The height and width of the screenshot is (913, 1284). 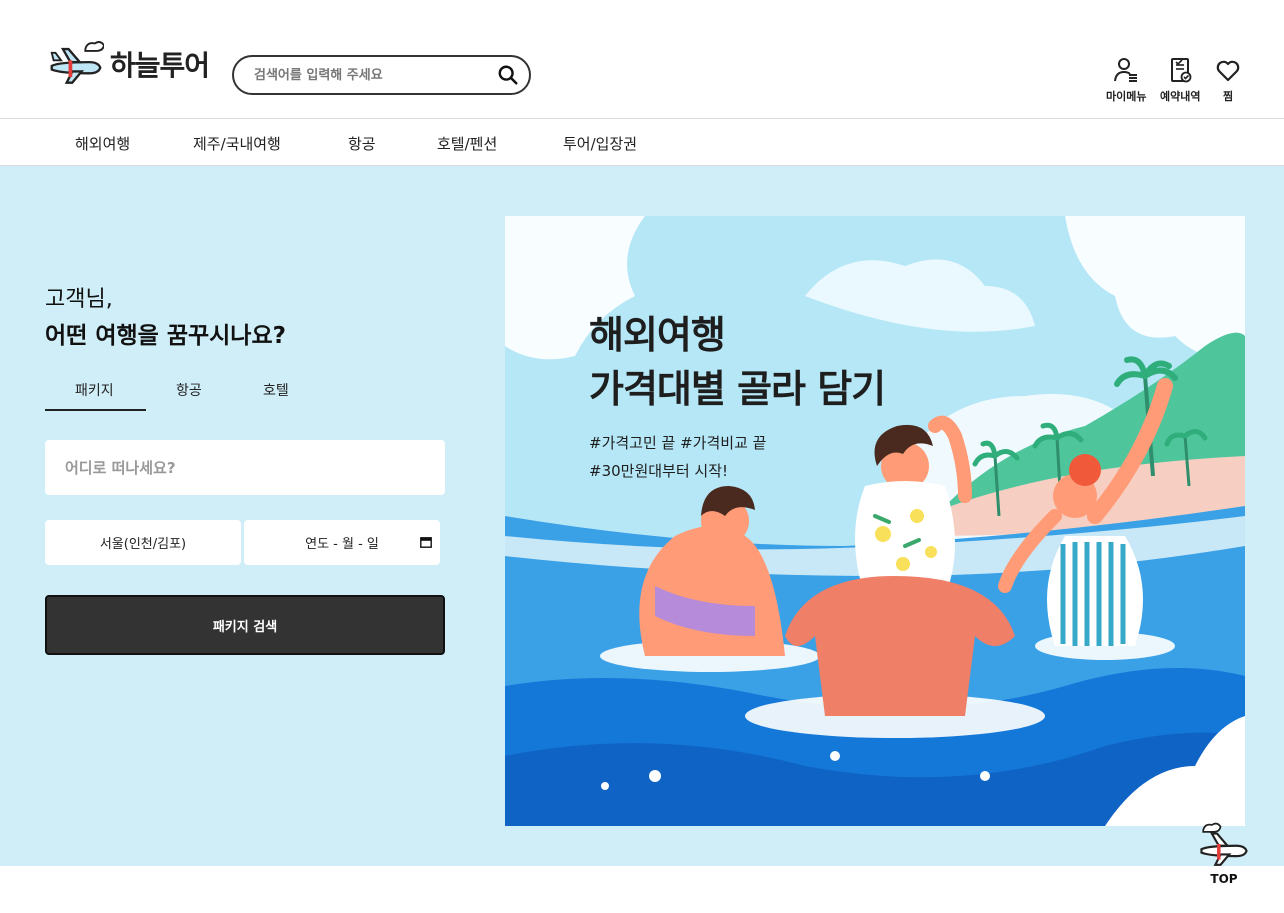 I want to click on nav-item-hotels: 호텔/펜션, so click(x=467, y=143).